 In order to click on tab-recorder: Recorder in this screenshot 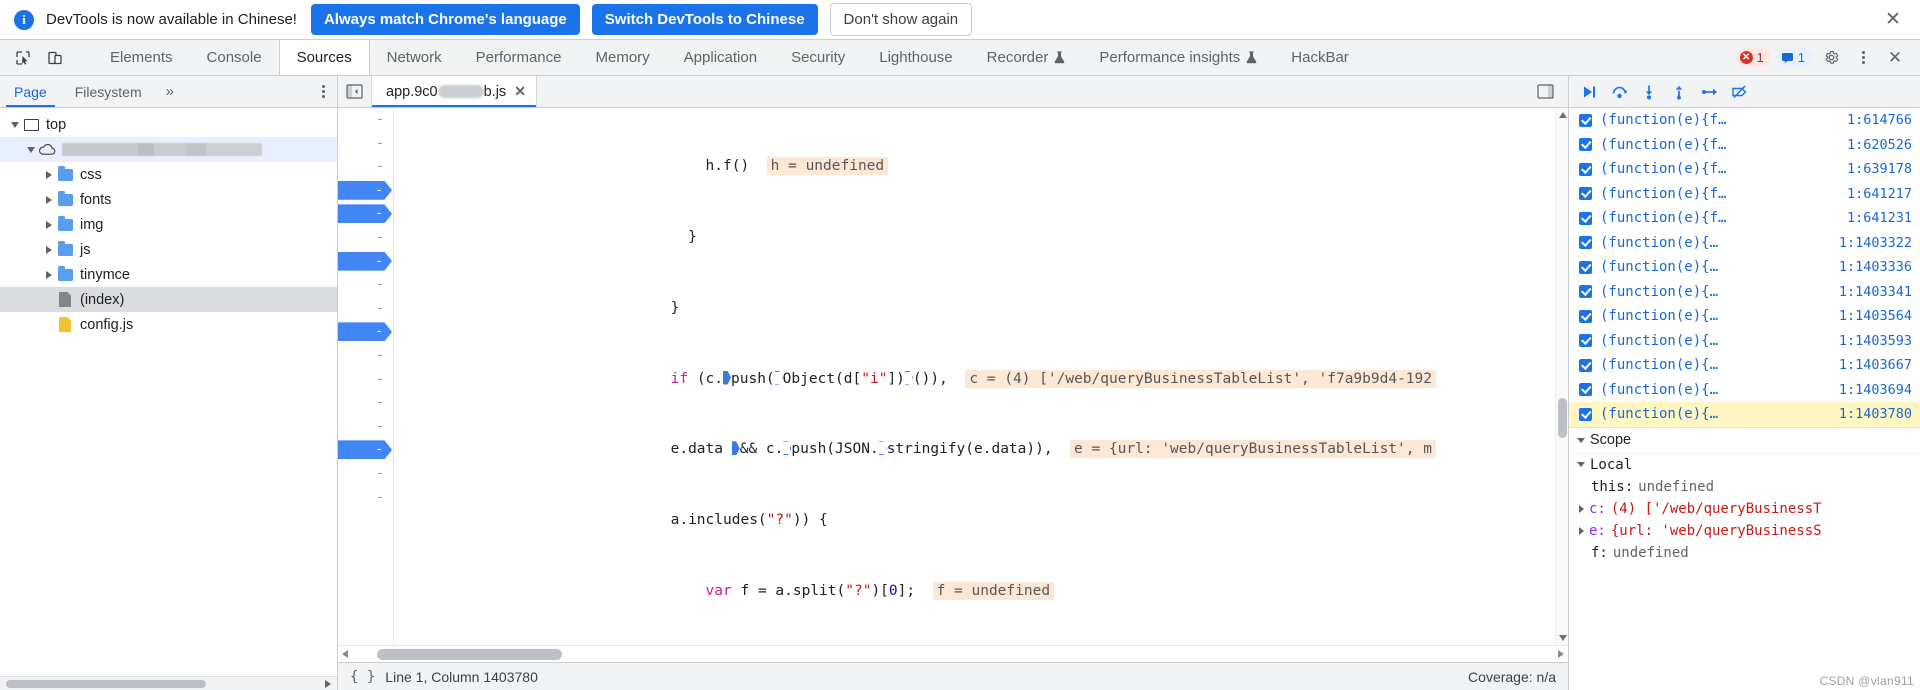, I will do `click(1026, 57)`.